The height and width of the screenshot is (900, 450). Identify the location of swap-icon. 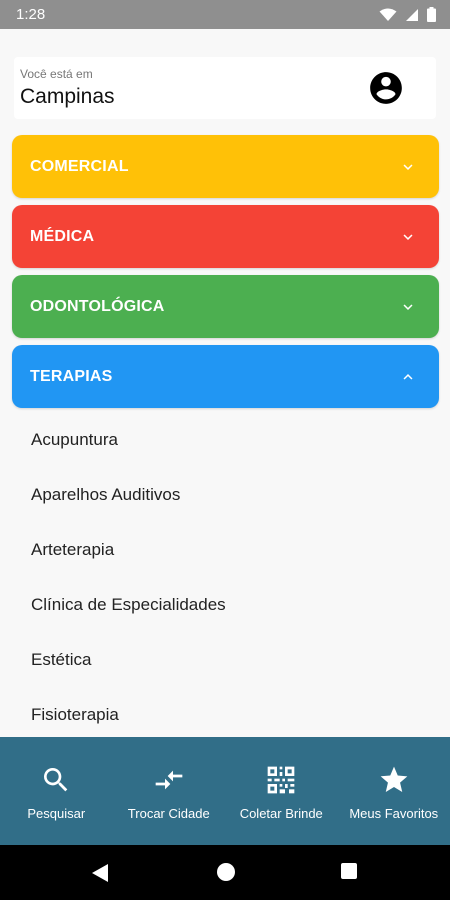
(169, 780).